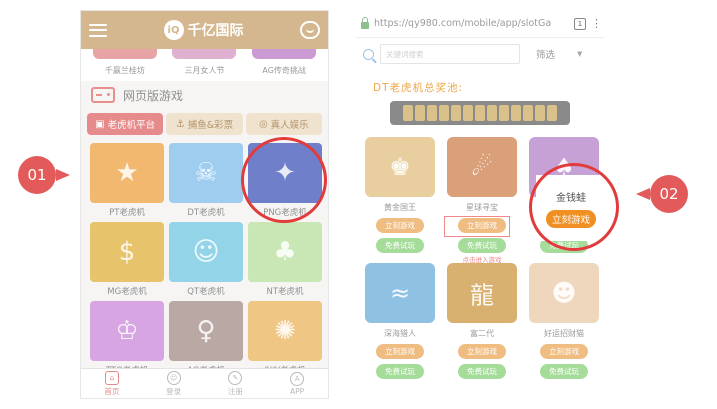 Image resolution: width=717 pixels, height=409 pixels. What do you see at coordinates (285, 331) in the screenshot?
I see `game-thumbnail: ✺` at bounding box center [285, 331].